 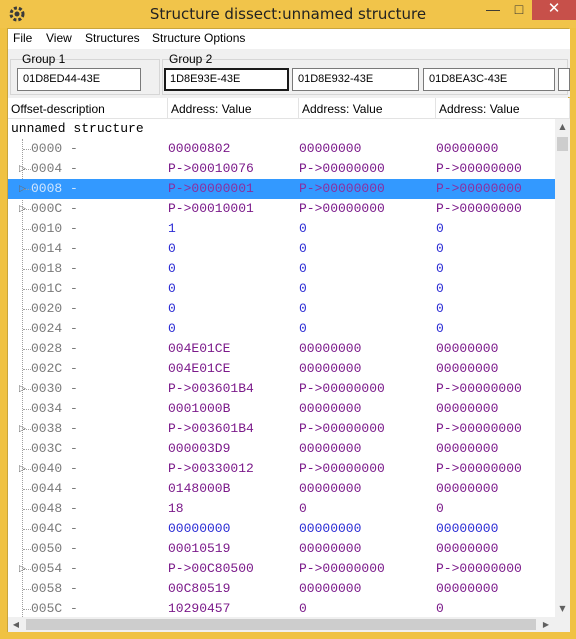 What do you see at coordinates (281, 469) in the screenshot?
I see `structure-row: ▷ 0040 - P->00330012 P->00000000 P->00000000` at bounding box center [281, 469].